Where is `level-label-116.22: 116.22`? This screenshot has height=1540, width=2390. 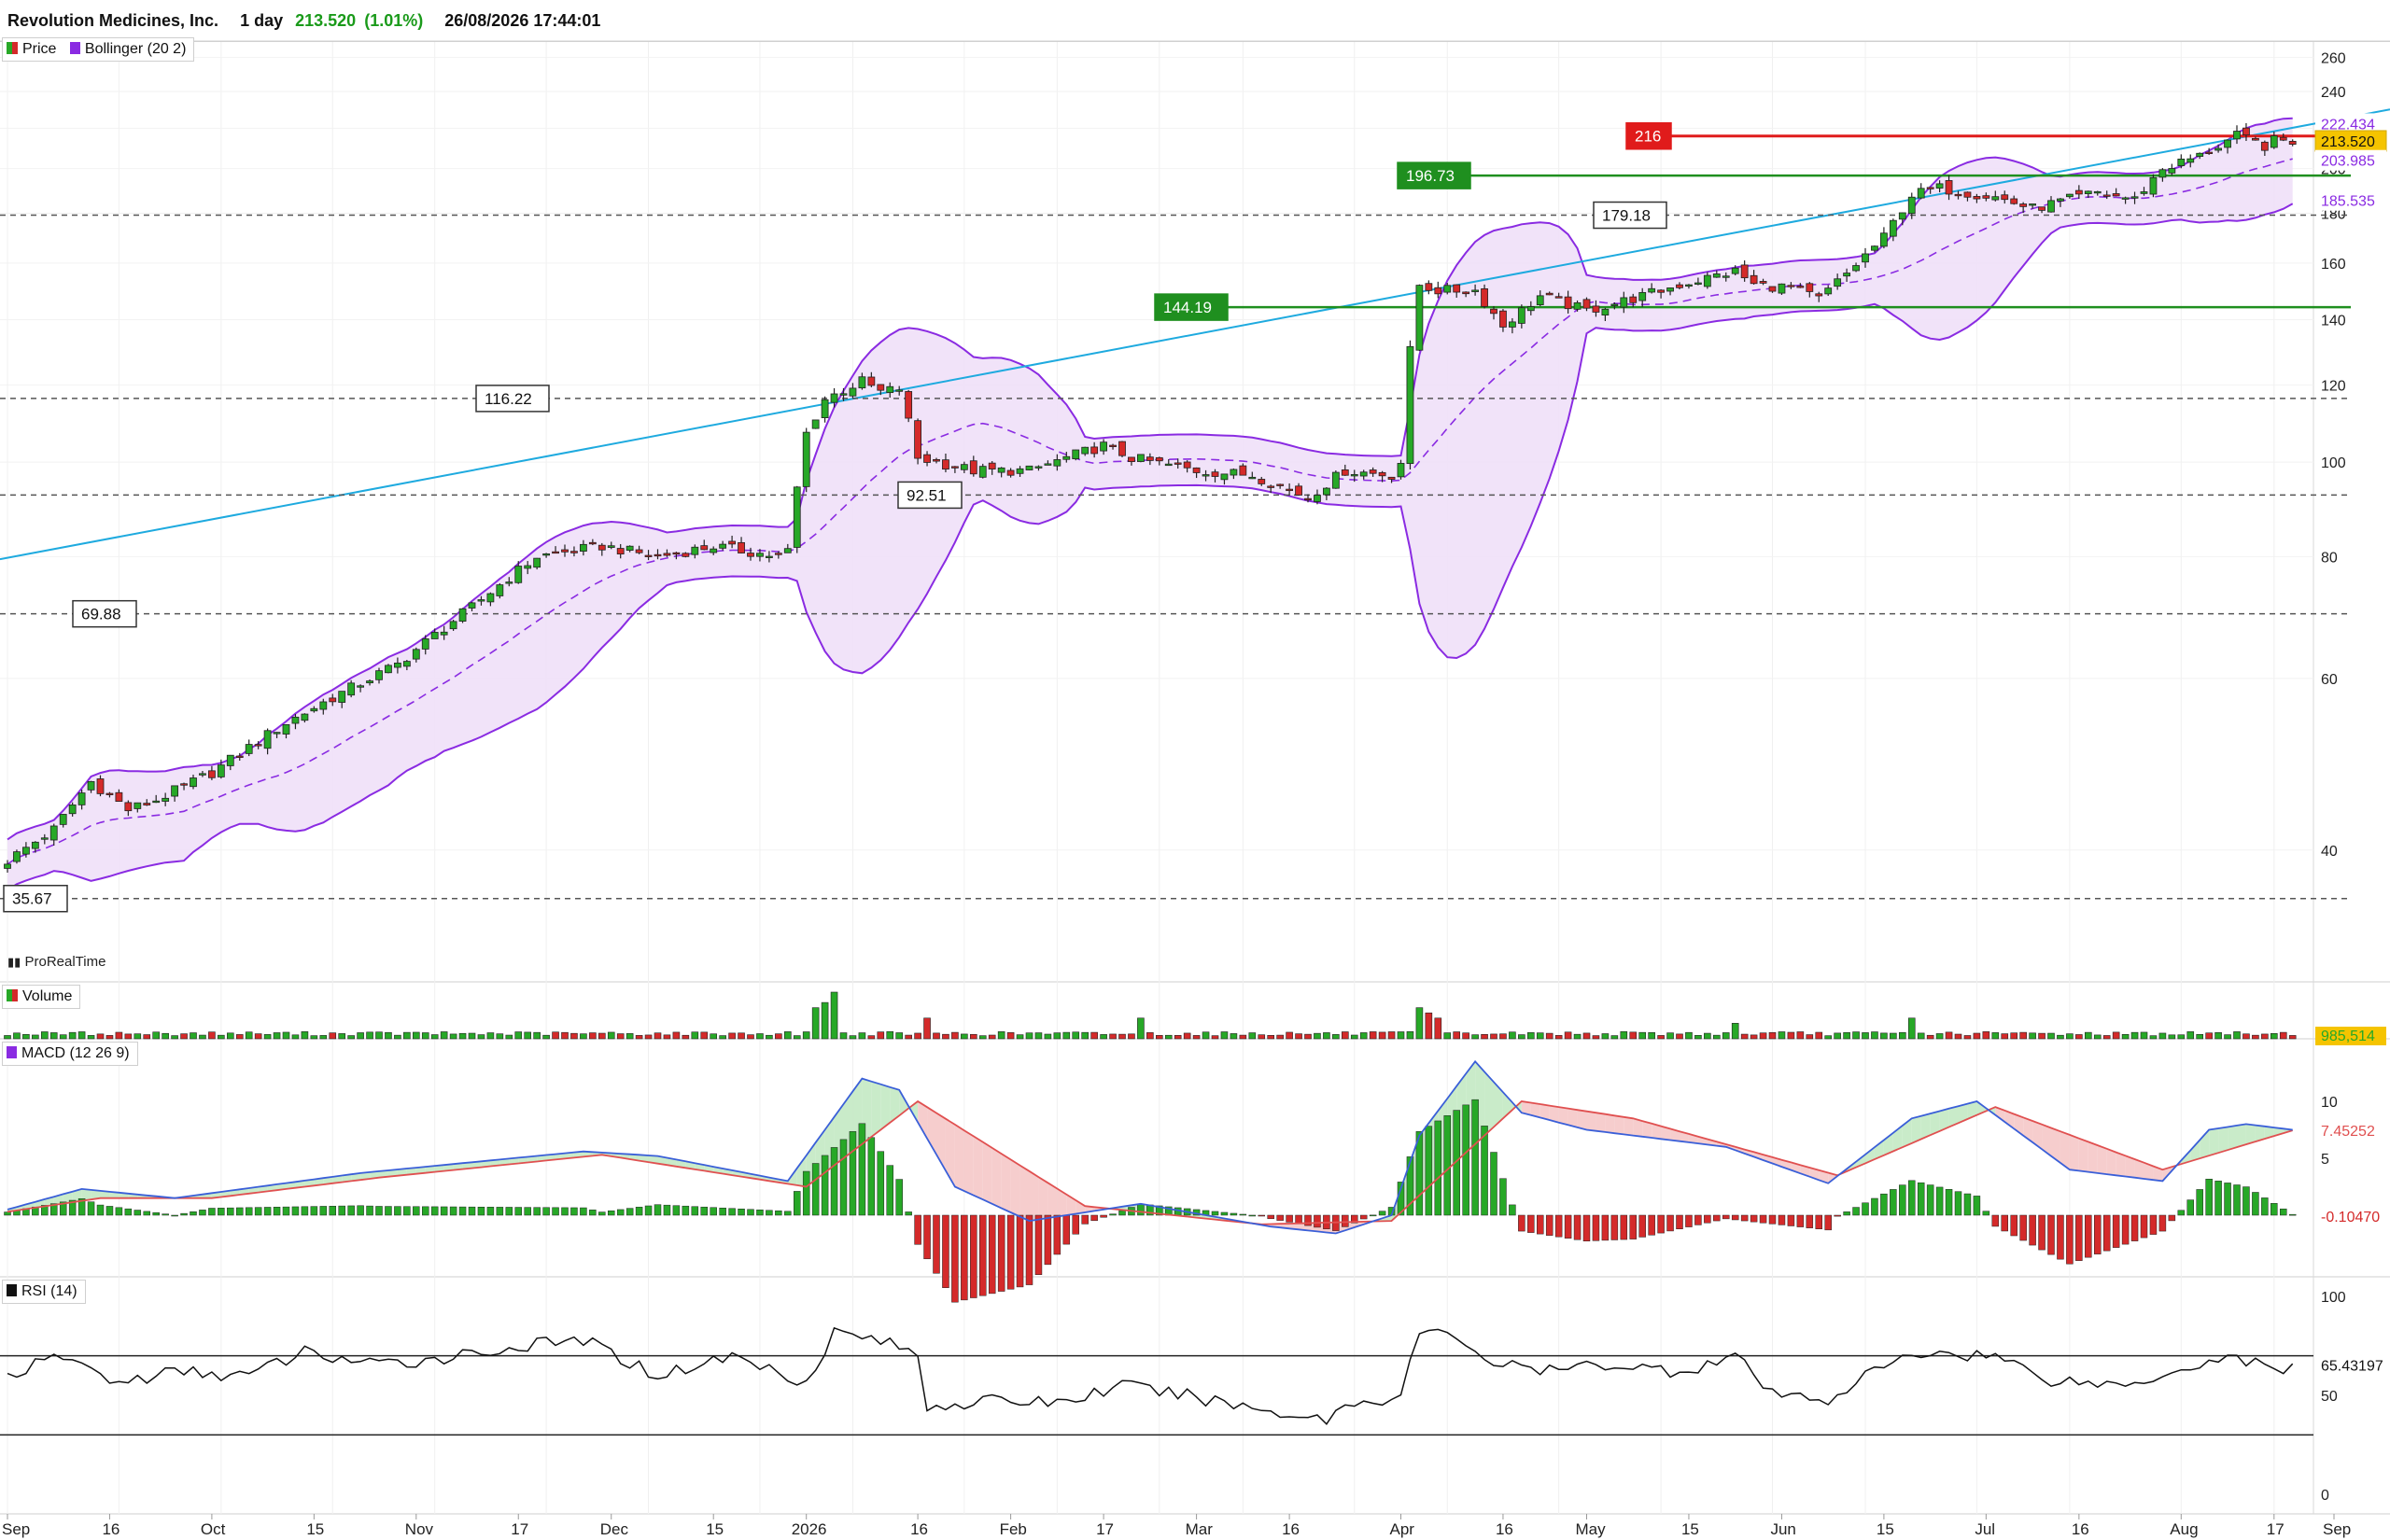
level-label-116.22: 116.22 is located at coordinates (508, 399).